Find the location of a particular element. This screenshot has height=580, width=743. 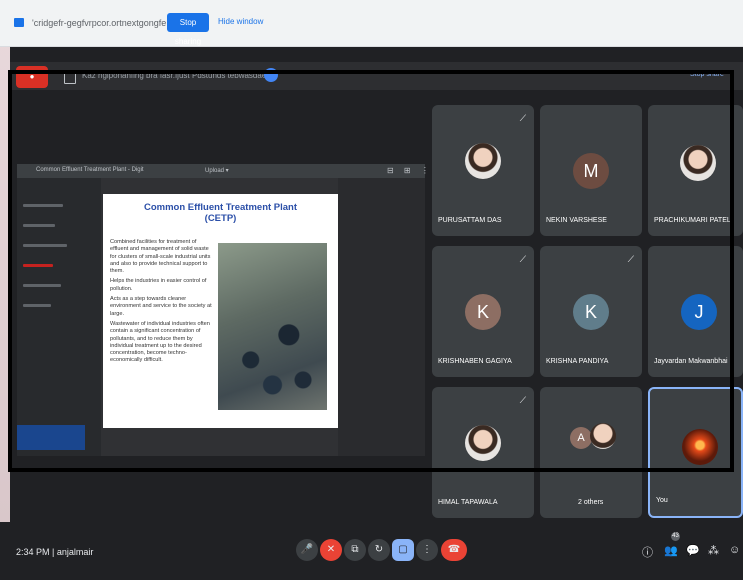

meeting-time-and-code: 2:34 PM | anjalmair is located at coordinates (55, 552).